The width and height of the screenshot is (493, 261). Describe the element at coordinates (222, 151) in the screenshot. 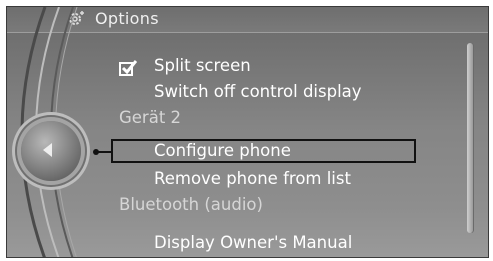

I see `menu-item-configure-phone: Configure phone` at that location.